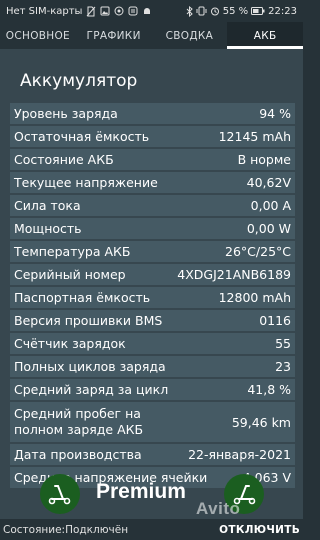 This screenshot has height=540, width=320. I want to click on tab-main: ОСНОВНОЕ, so click(38, 35).